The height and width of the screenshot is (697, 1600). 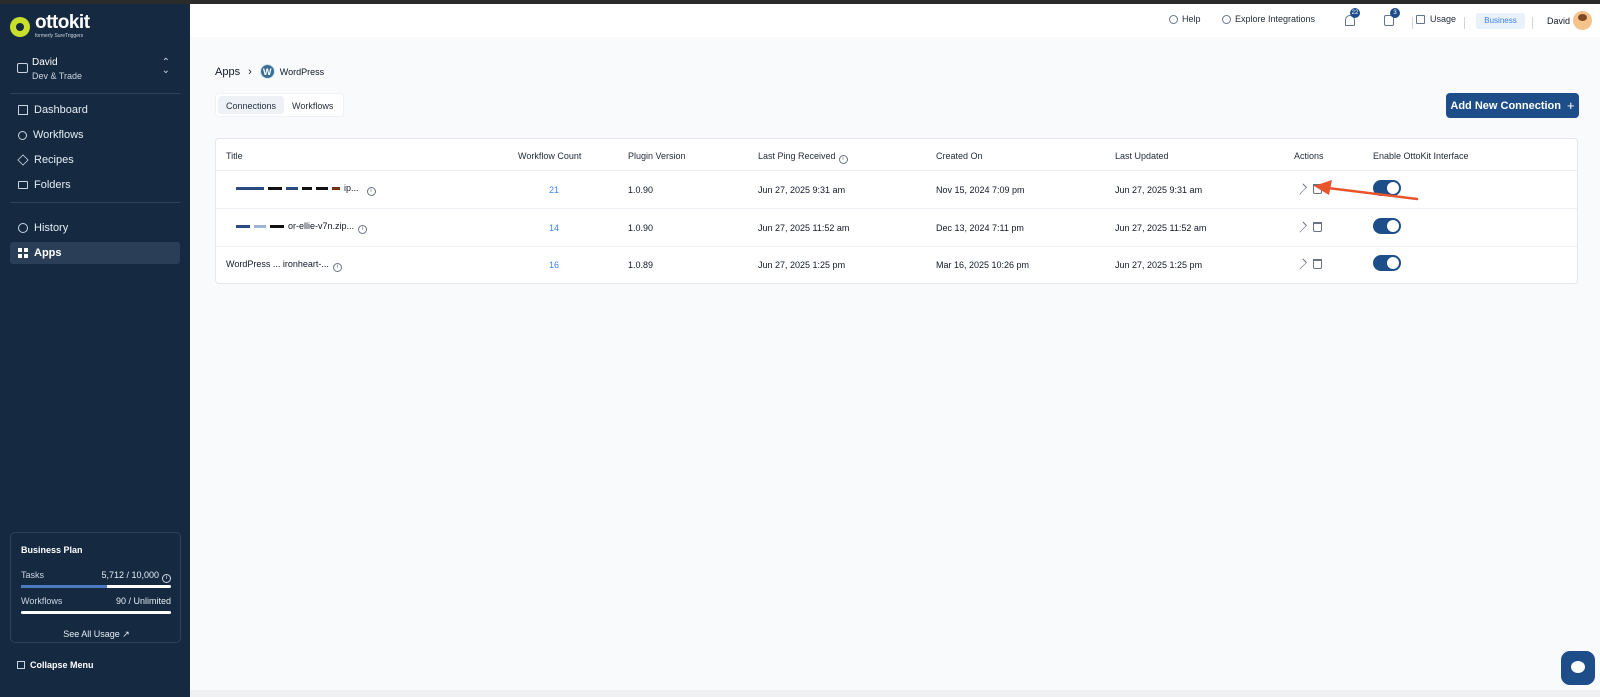 What do you see at coordinates (959, 156) in the screenshot?
I see `column-header-created-on: Created On` at bounding box center [959, 156].